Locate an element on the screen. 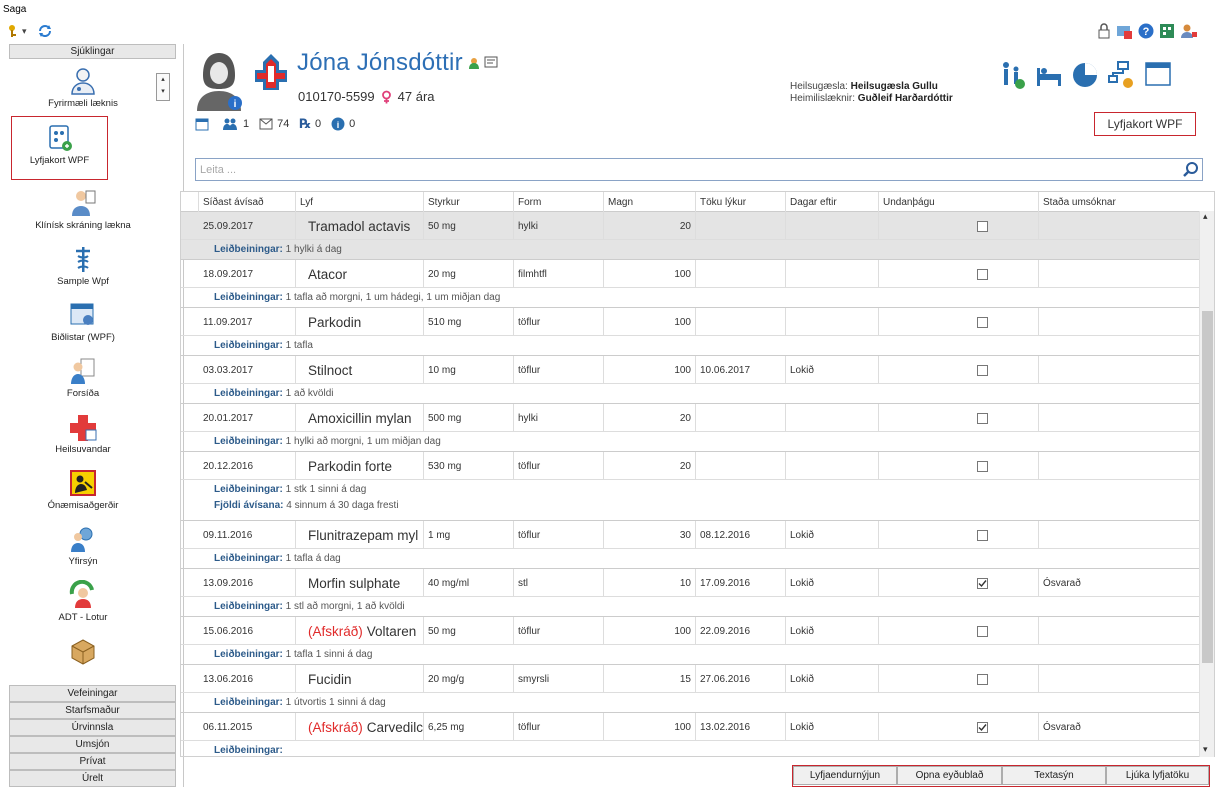  user-key-icon is located at coordinates (12, 31).